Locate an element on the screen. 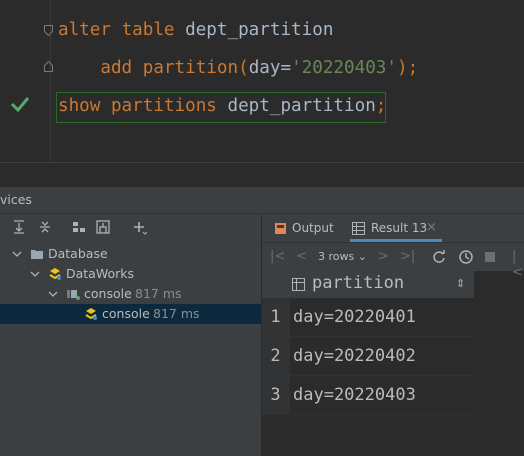  code-line-1: alter table dept_partition is located at coordinates (195, 30).